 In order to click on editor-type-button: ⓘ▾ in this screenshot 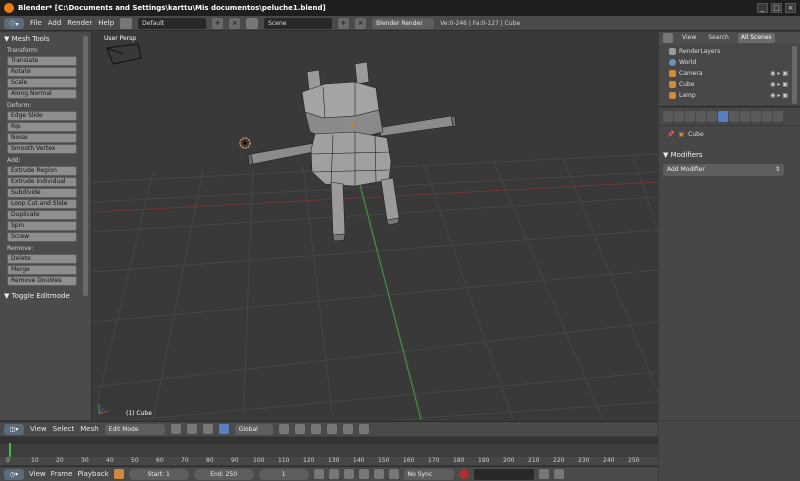, I will do `click(14, 23)`.